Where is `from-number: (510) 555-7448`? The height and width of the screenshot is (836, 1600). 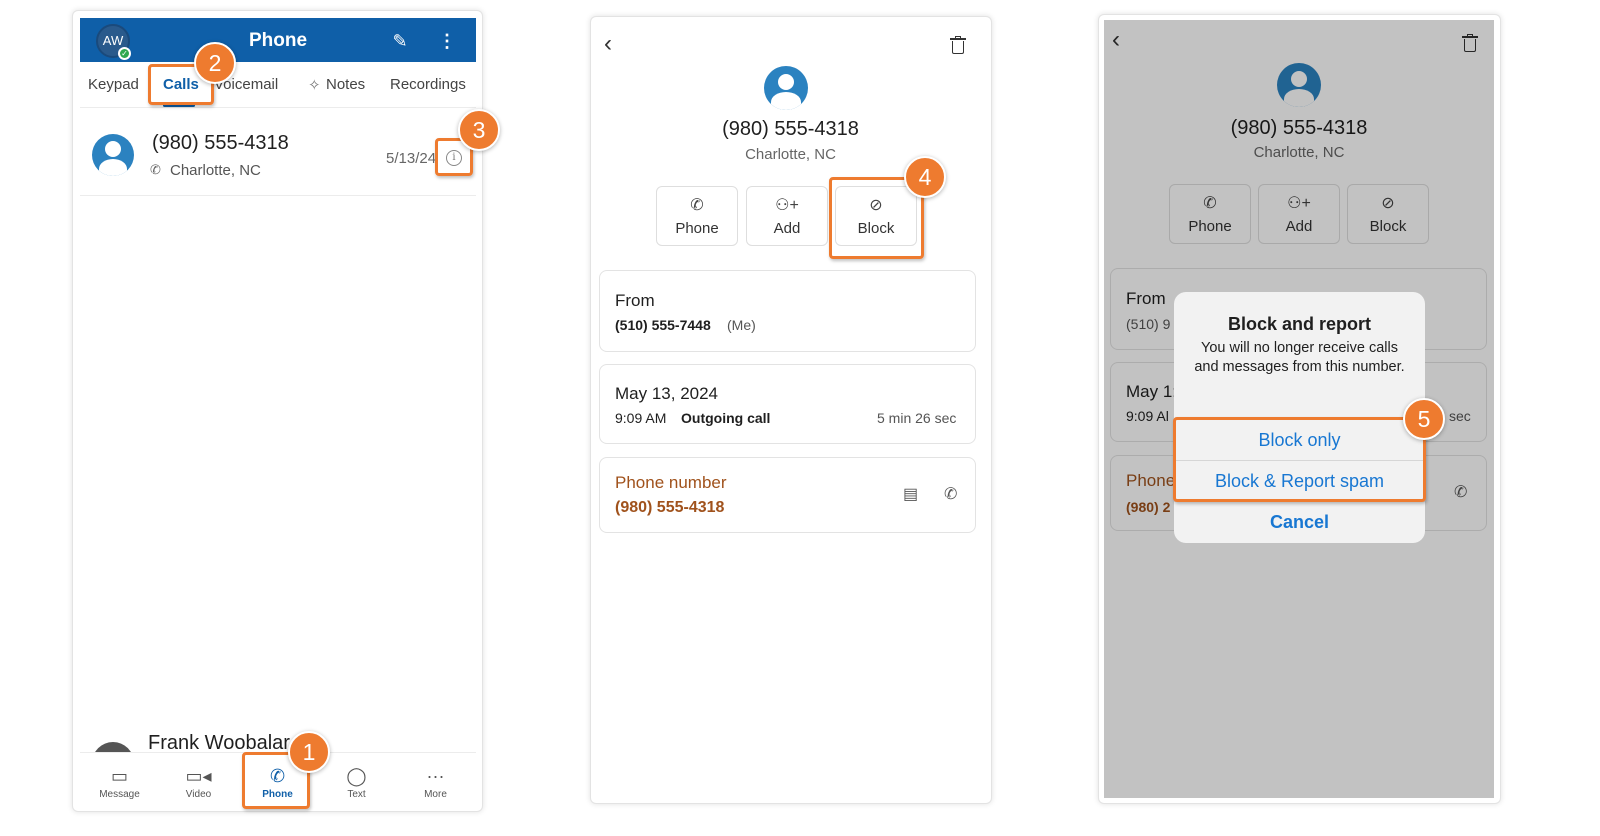
from-number: (510) 555-7448 is located at coordinates (663, 325).